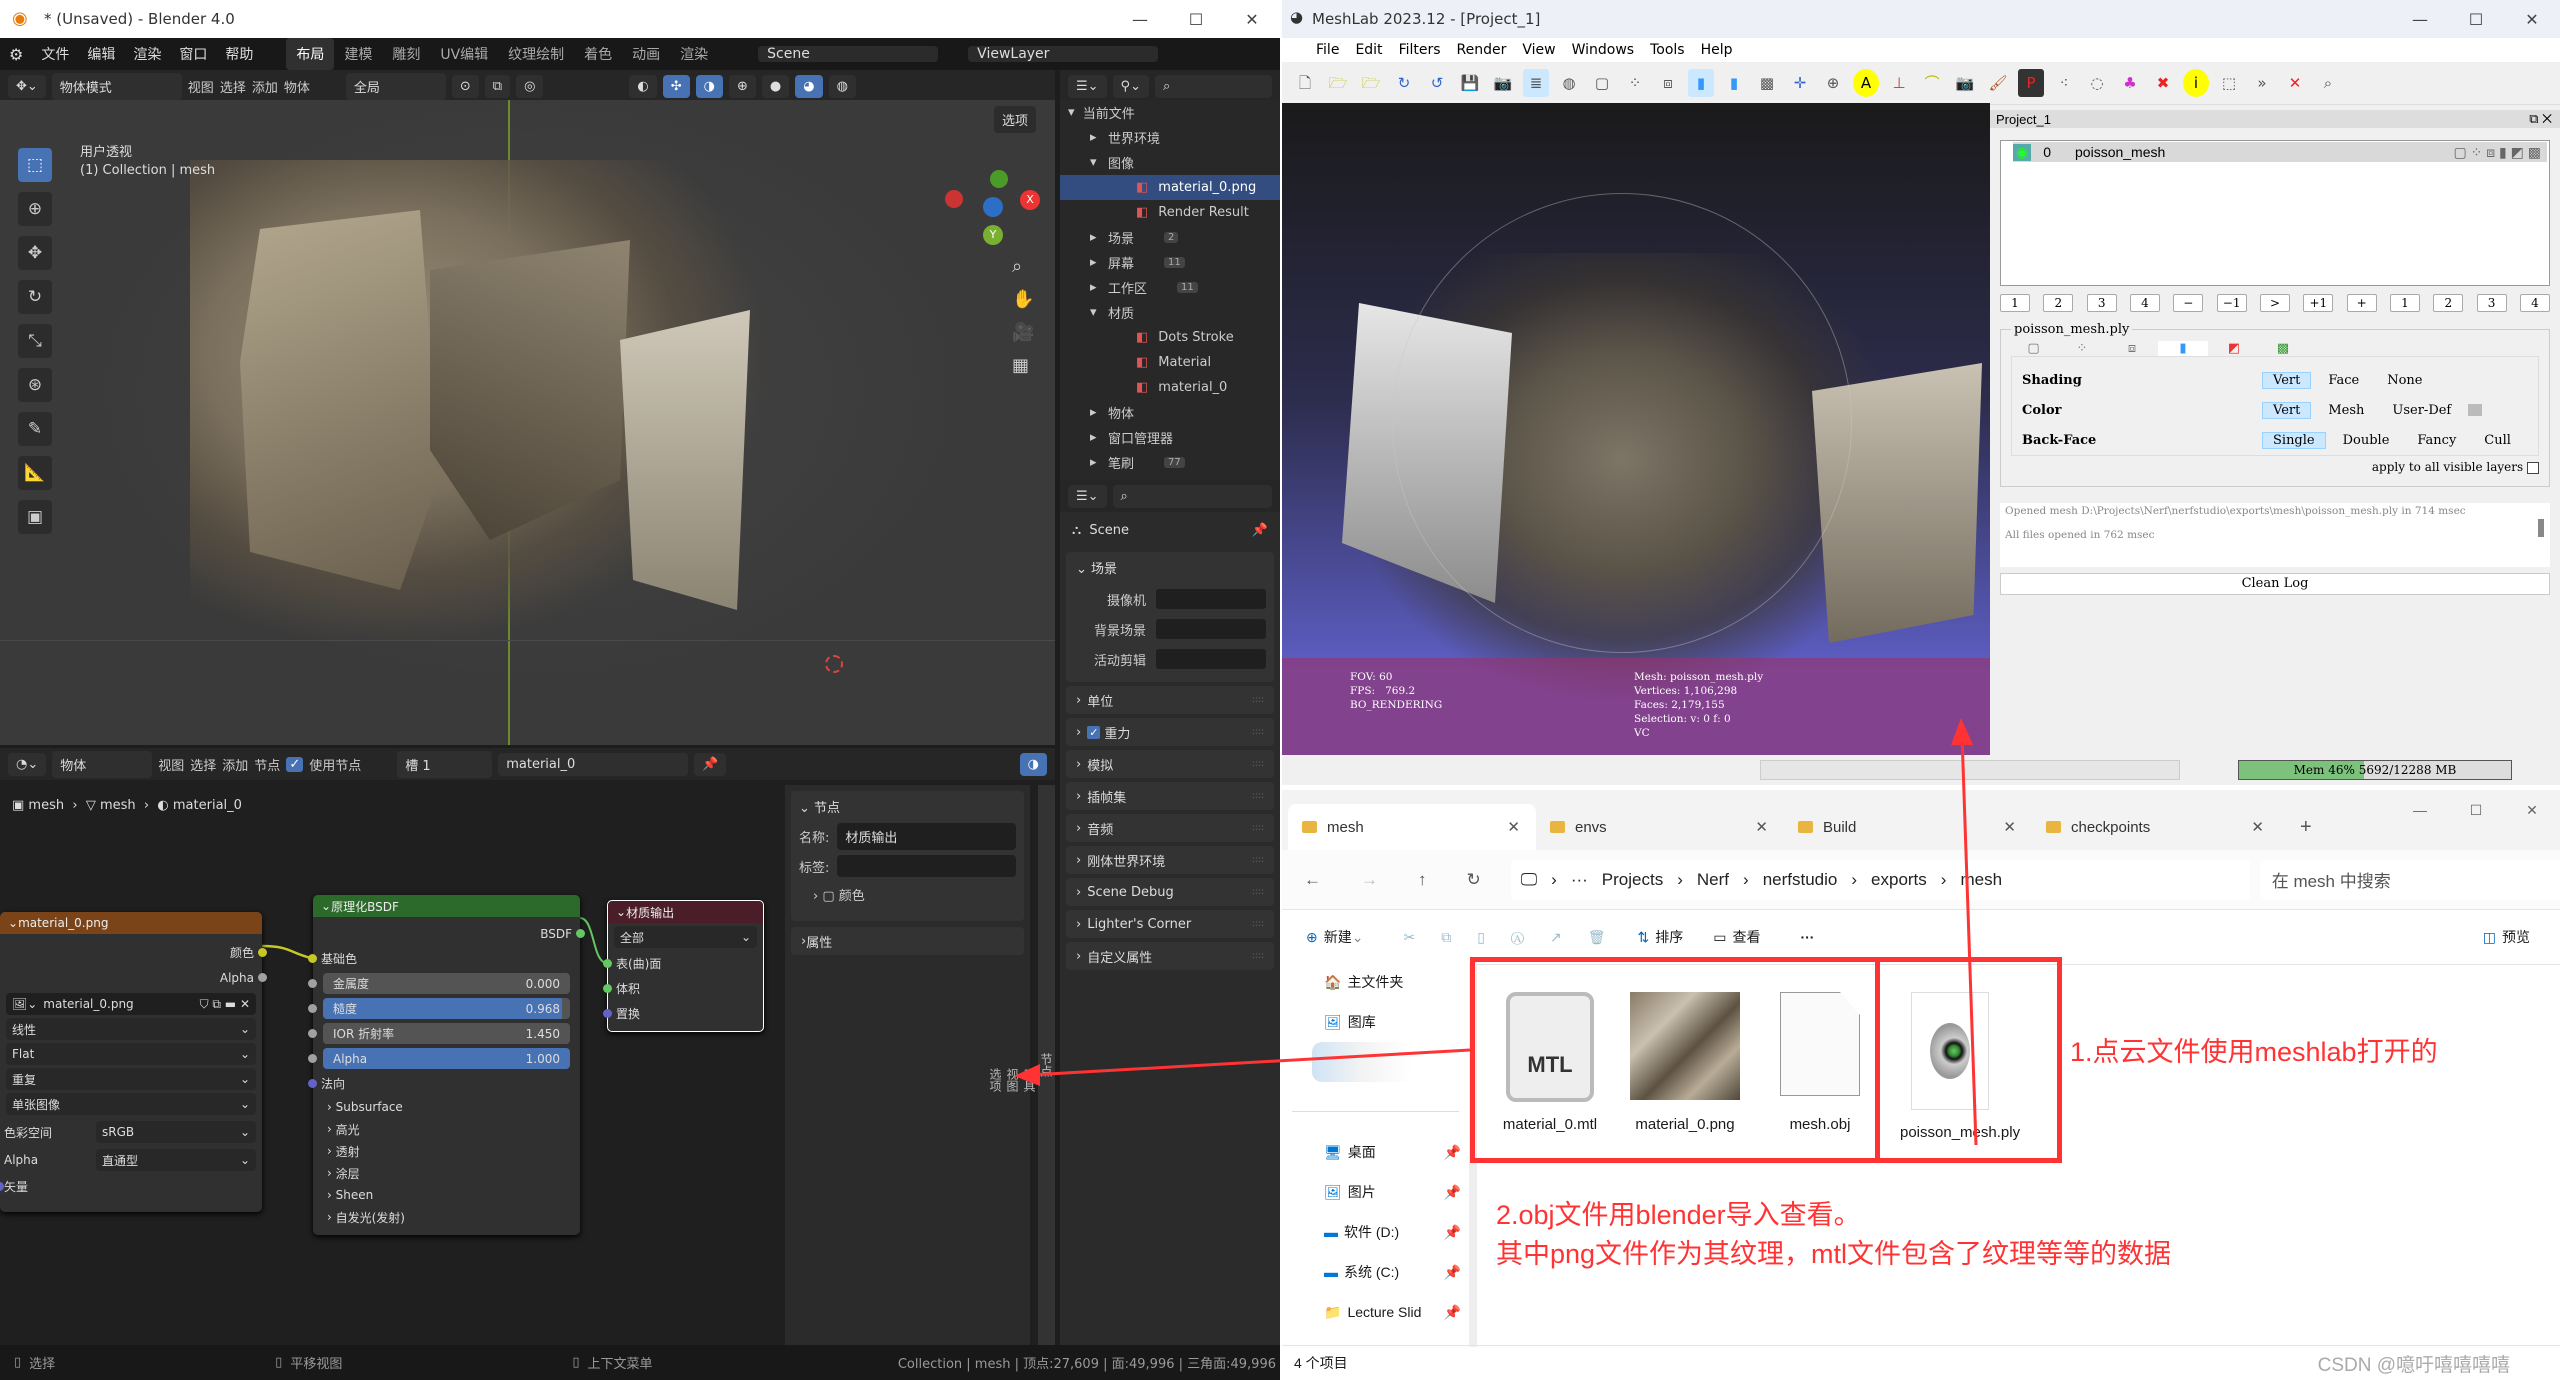 The image size is (2560, 1380). I want to click on layer-nav-button: 1, so click(2404, 303).